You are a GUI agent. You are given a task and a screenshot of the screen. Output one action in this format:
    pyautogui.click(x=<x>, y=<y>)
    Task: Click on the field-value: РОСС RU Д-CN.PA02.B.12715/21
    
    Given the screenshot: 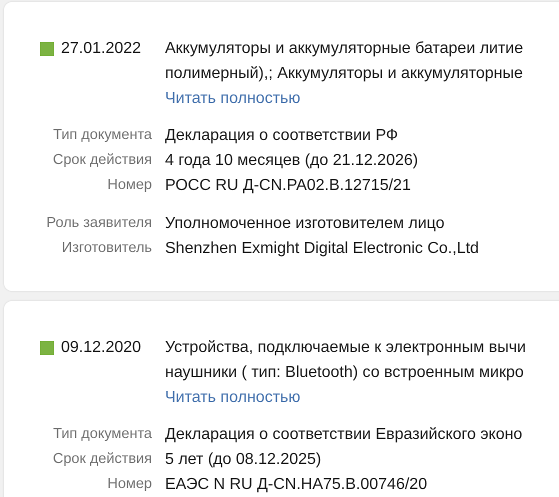 What is the action you would take?
    pyautogui.click(x=288, y=186)
    